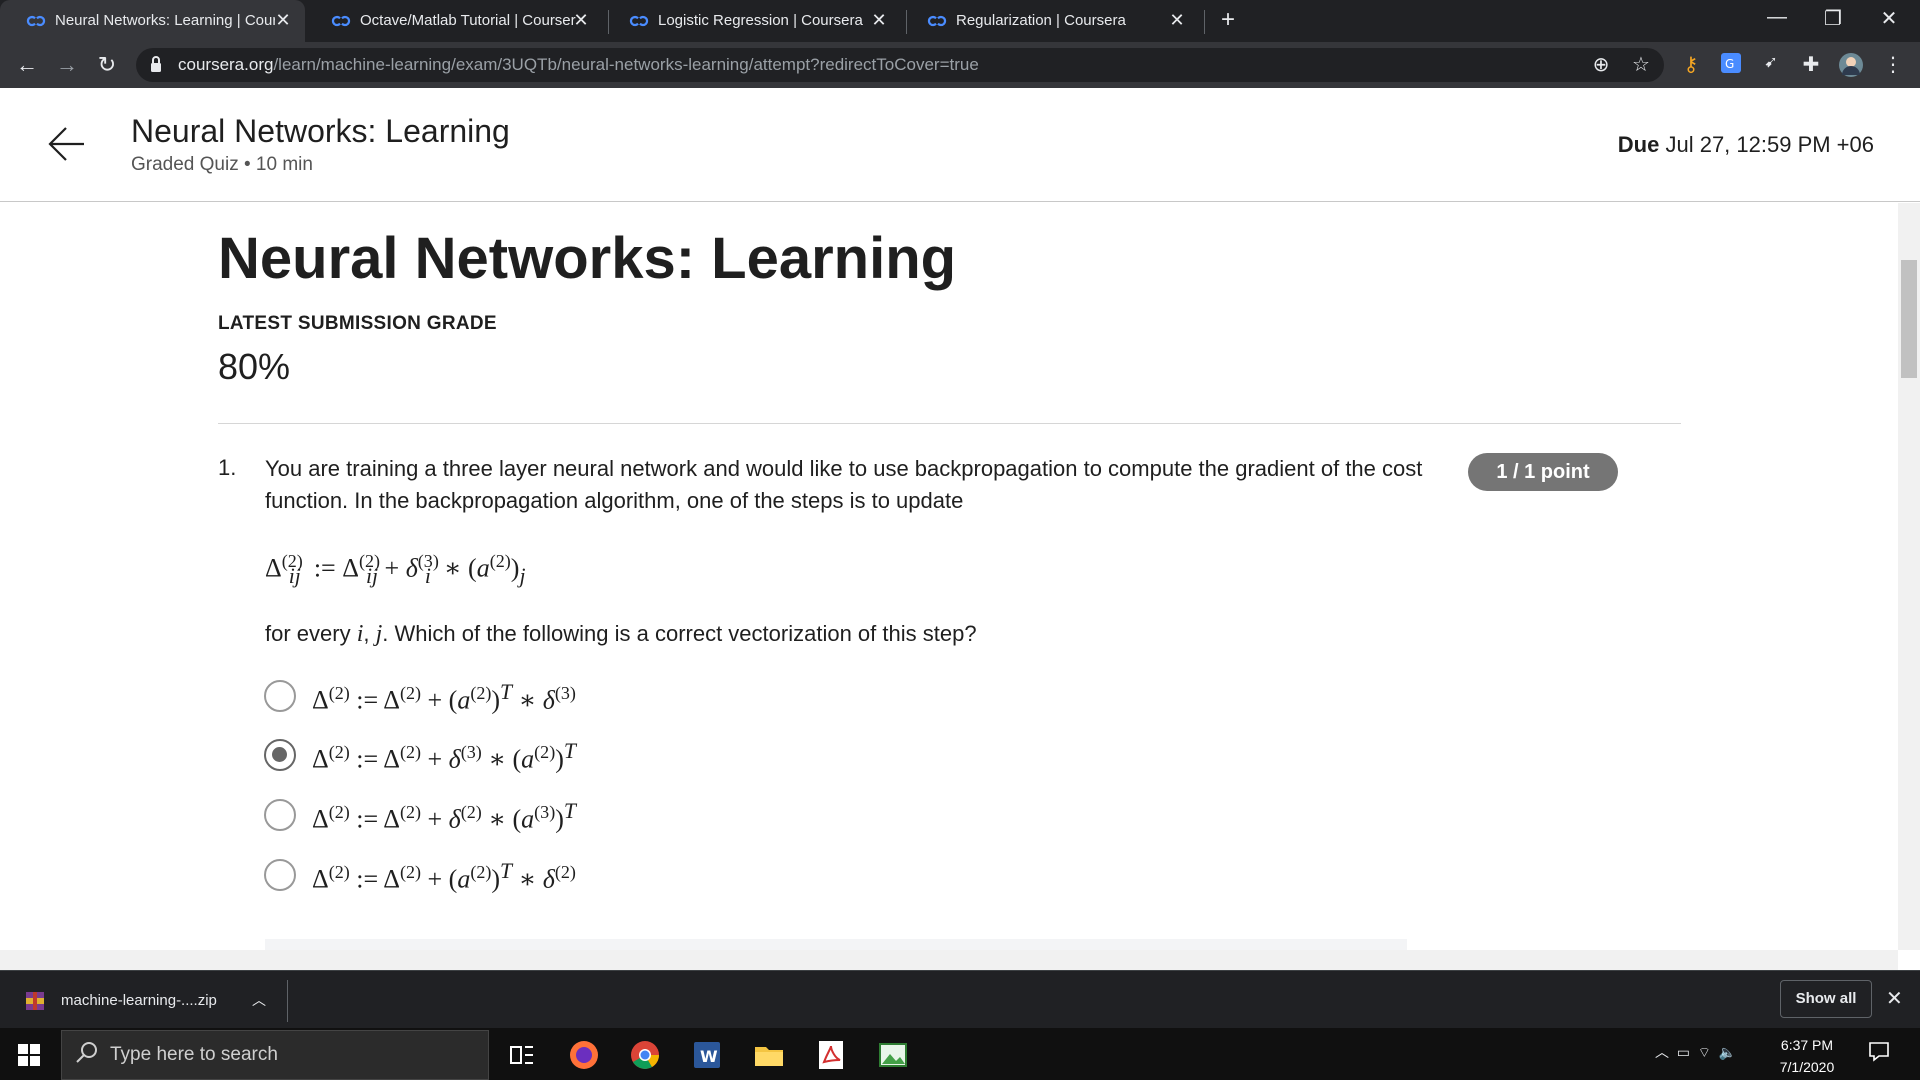  What do you see at coordinates (259, 1000) in the screenshot?
I see `chevron-up-icon: ︿` at bounding box center [259, 1000].